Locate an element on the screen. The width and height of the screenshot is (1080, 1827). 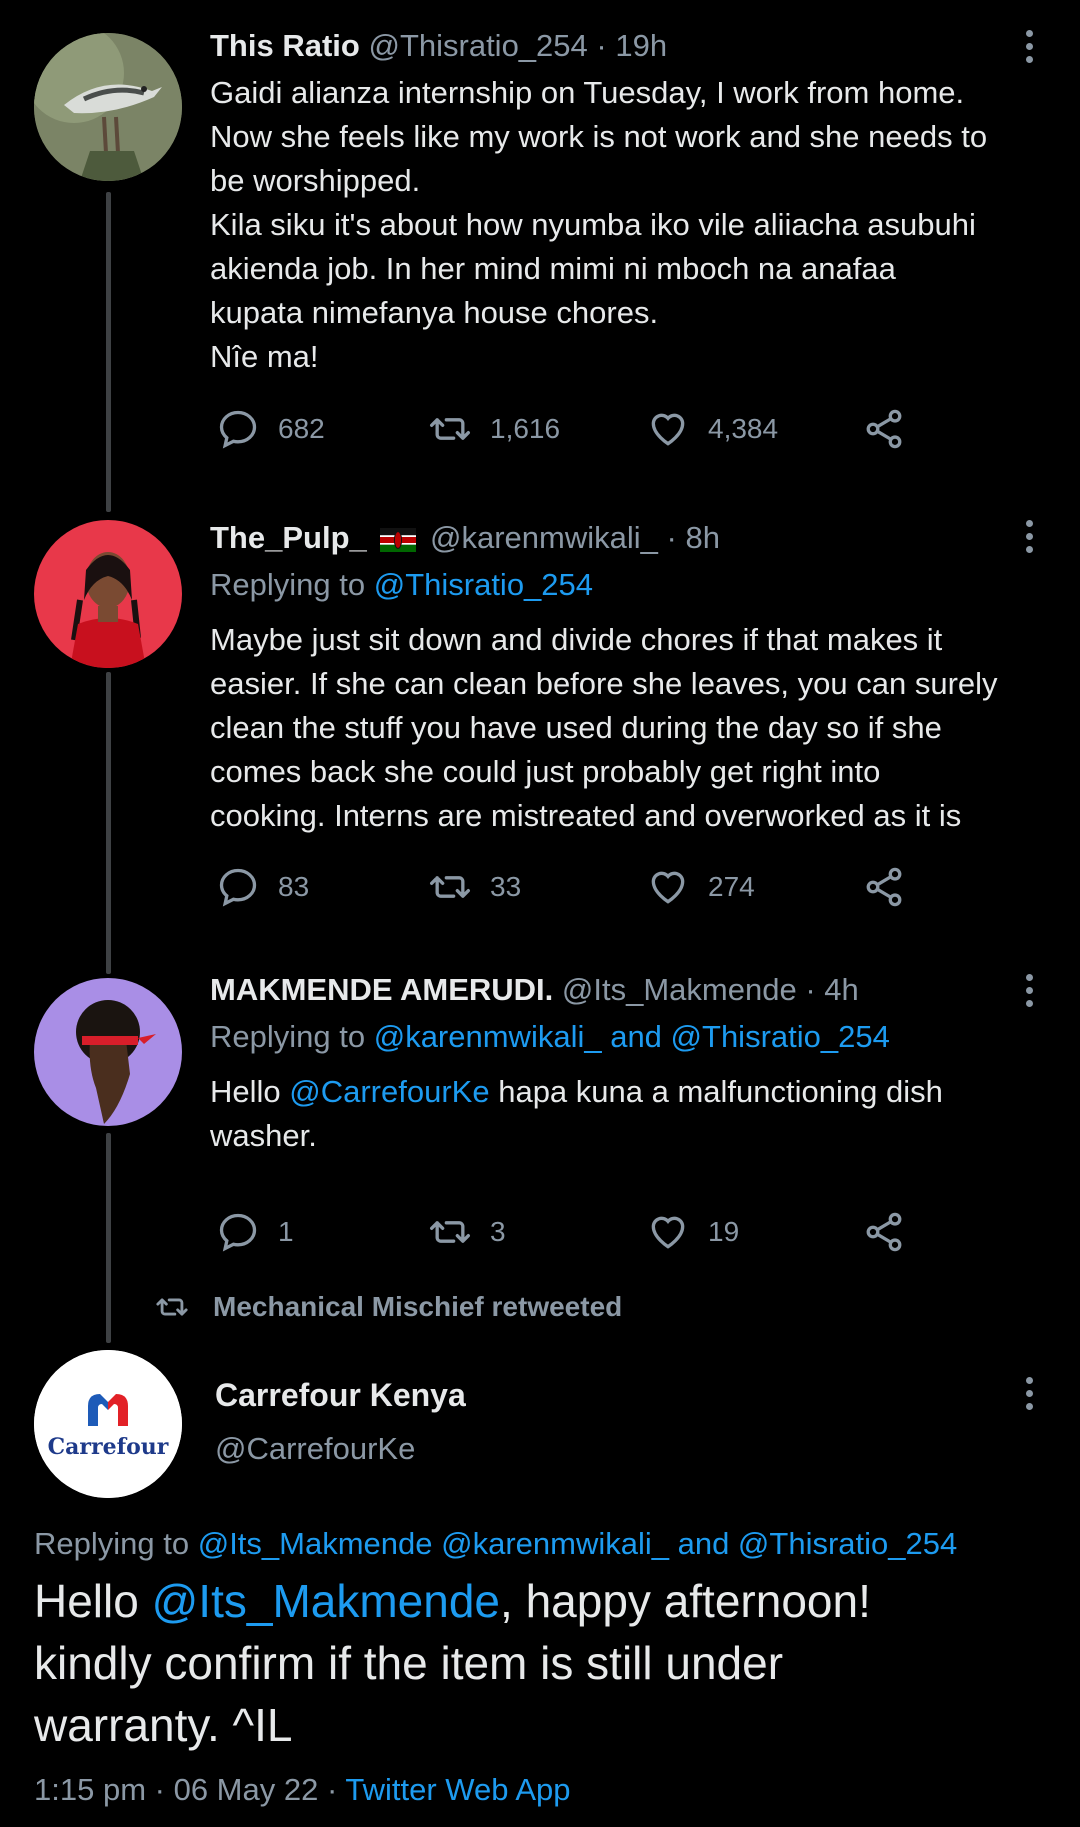
tweet-metadata: 1:15 pm · 06 May 22 · Twitter Web App is located at coordinates (302, 1790).